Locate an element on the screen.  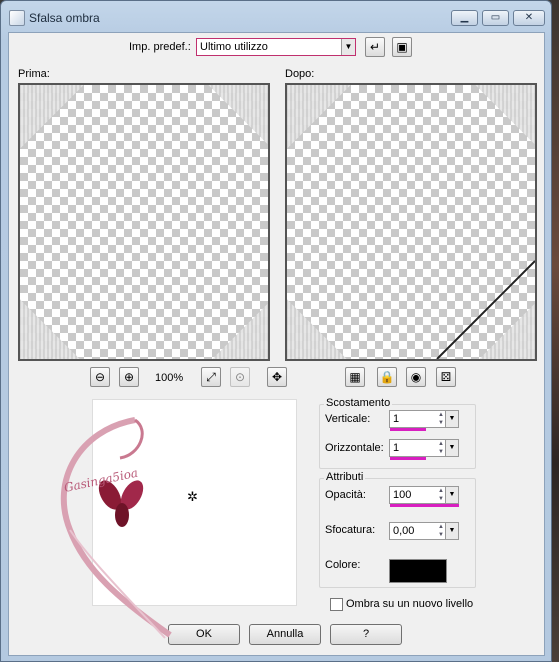
dice-icon: ⚄ is located at coordinates (446, 377).